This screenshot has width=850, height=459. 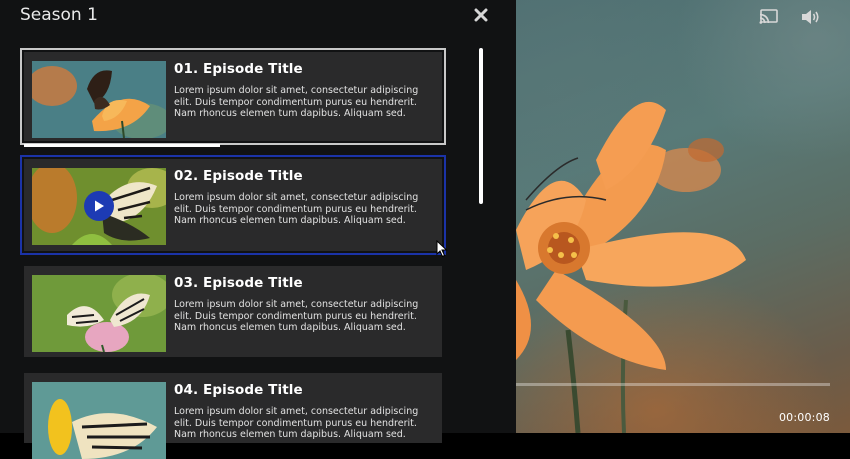 I want to click on play-icon, so click(x=99, y=206).